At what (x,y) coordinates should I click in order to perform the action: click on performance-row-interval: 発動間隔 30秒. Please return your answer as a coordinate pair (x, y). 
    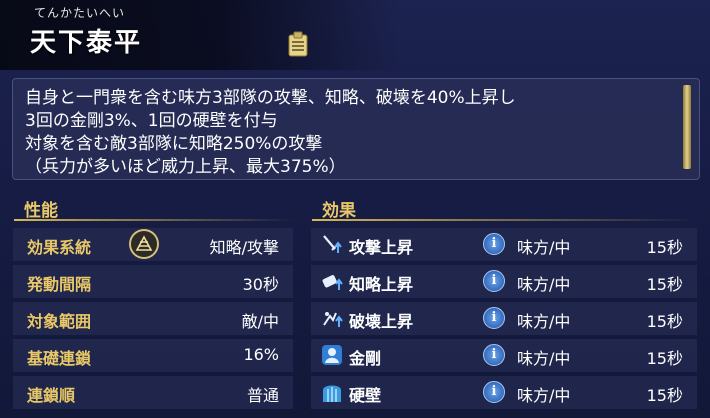
    Looking at the image, I should click on (153, 281).